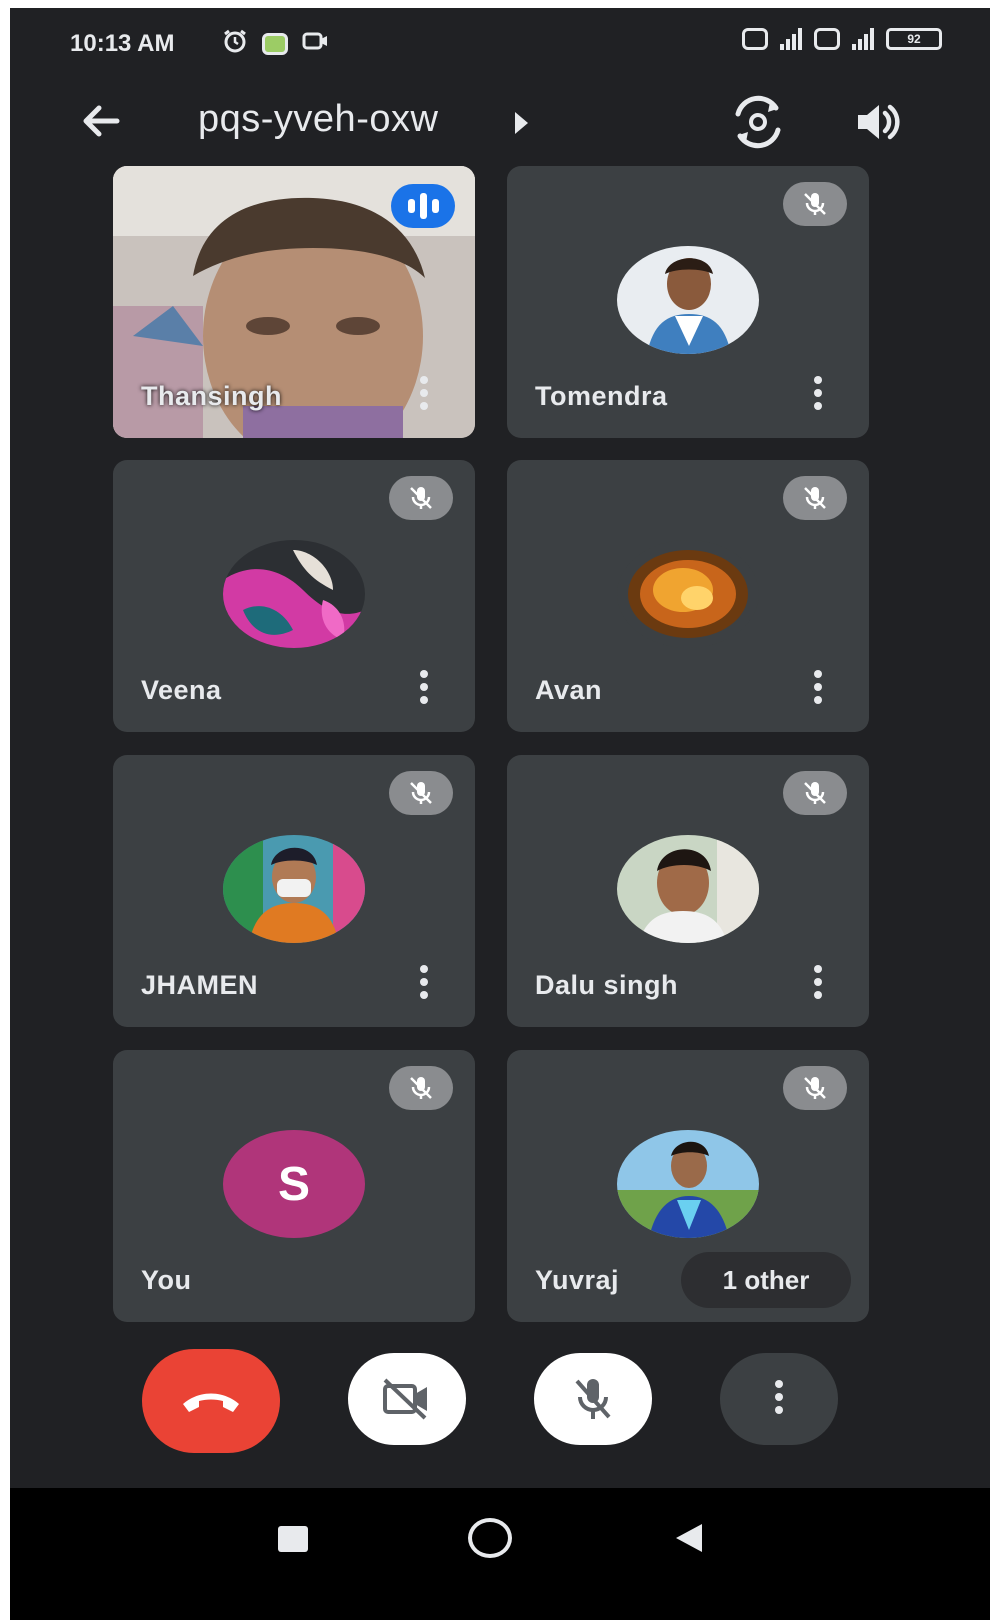 The height and width of the screenshot is (1620, 995). I want to click on sim2-signal-icon, so click(863, 39).